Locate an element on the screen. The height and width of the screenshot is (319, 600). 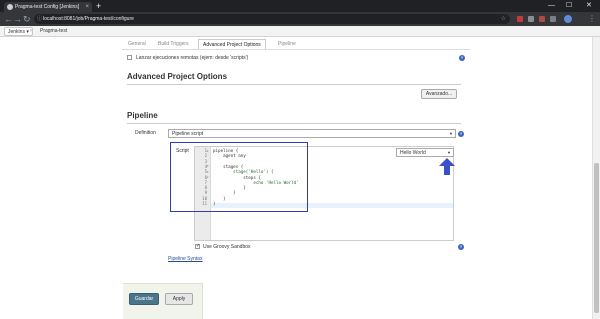
definition-label: Definition is located at coordinates (145, 133).